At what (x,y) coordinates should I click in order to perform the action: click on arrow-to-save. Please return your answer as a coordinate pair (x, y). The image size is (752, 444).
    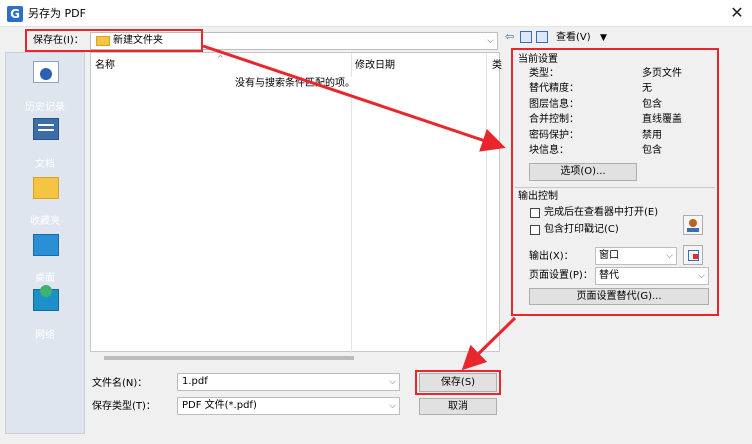
    Looking at the image, I should click on (489, 343).